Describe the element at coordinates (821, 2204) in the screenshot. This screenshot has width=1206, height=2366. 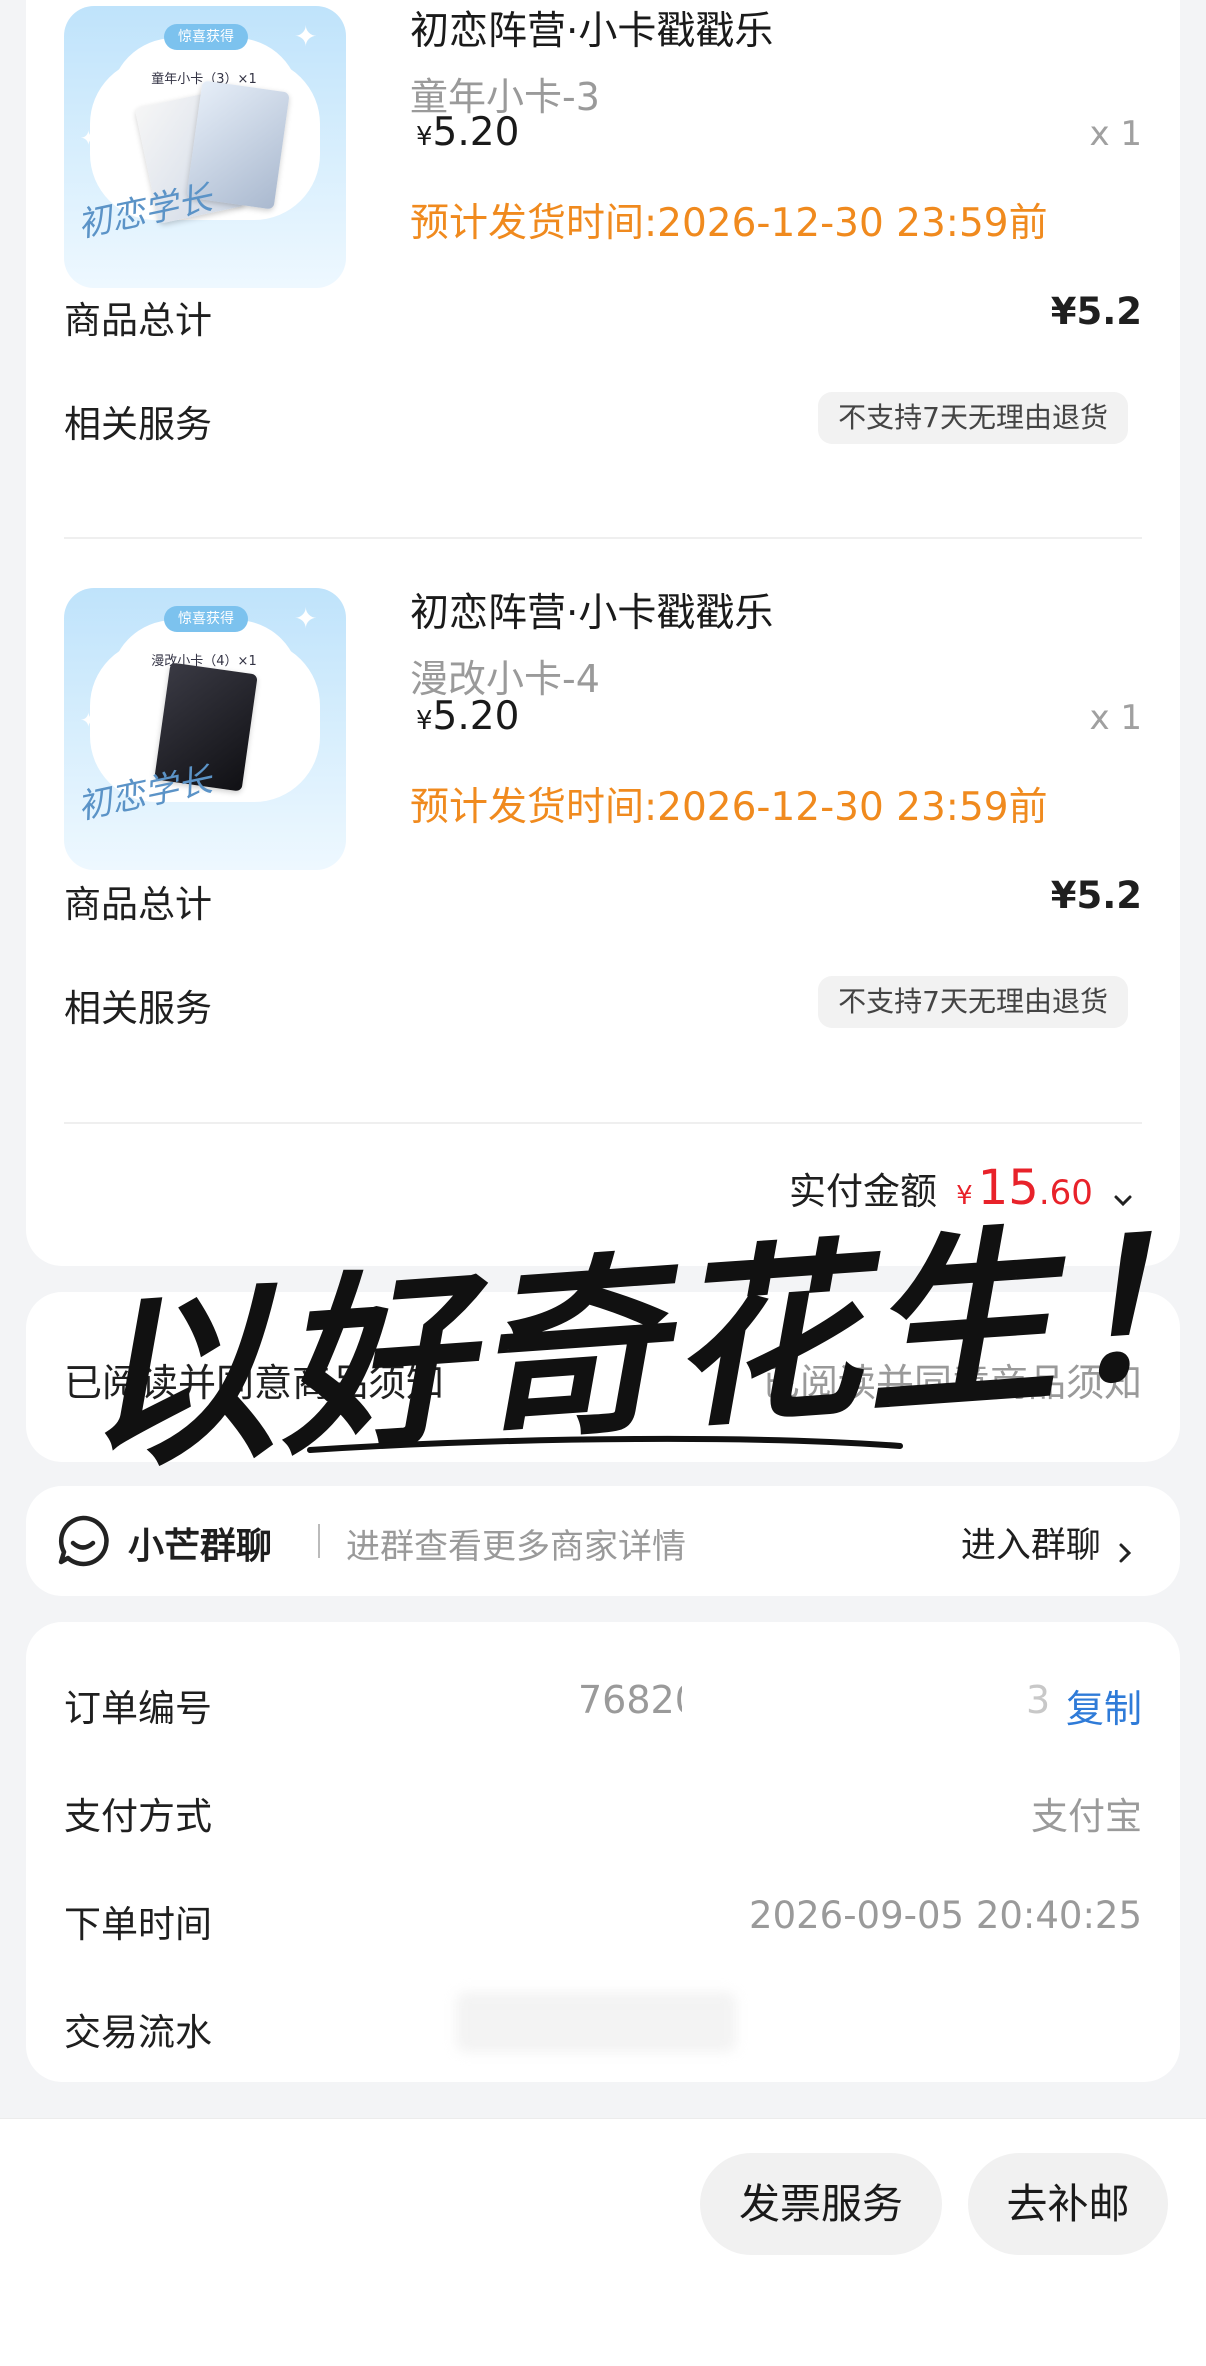
I see `invoice-service-button: 发票服务` at that location.